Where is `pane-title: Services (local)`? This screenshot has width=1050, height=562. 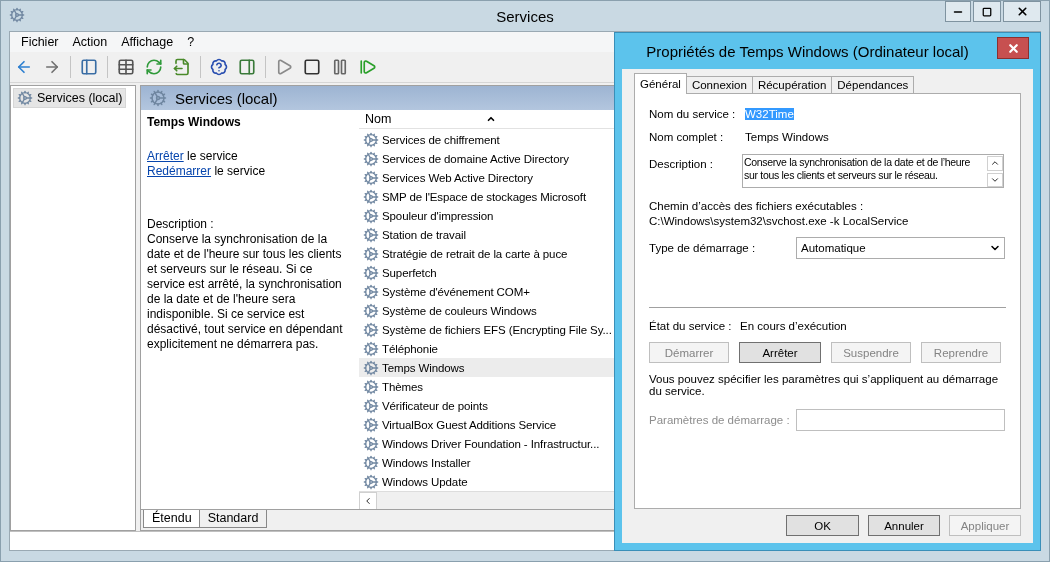
pane-title: Services (local) is located at coordinates (226, 98).